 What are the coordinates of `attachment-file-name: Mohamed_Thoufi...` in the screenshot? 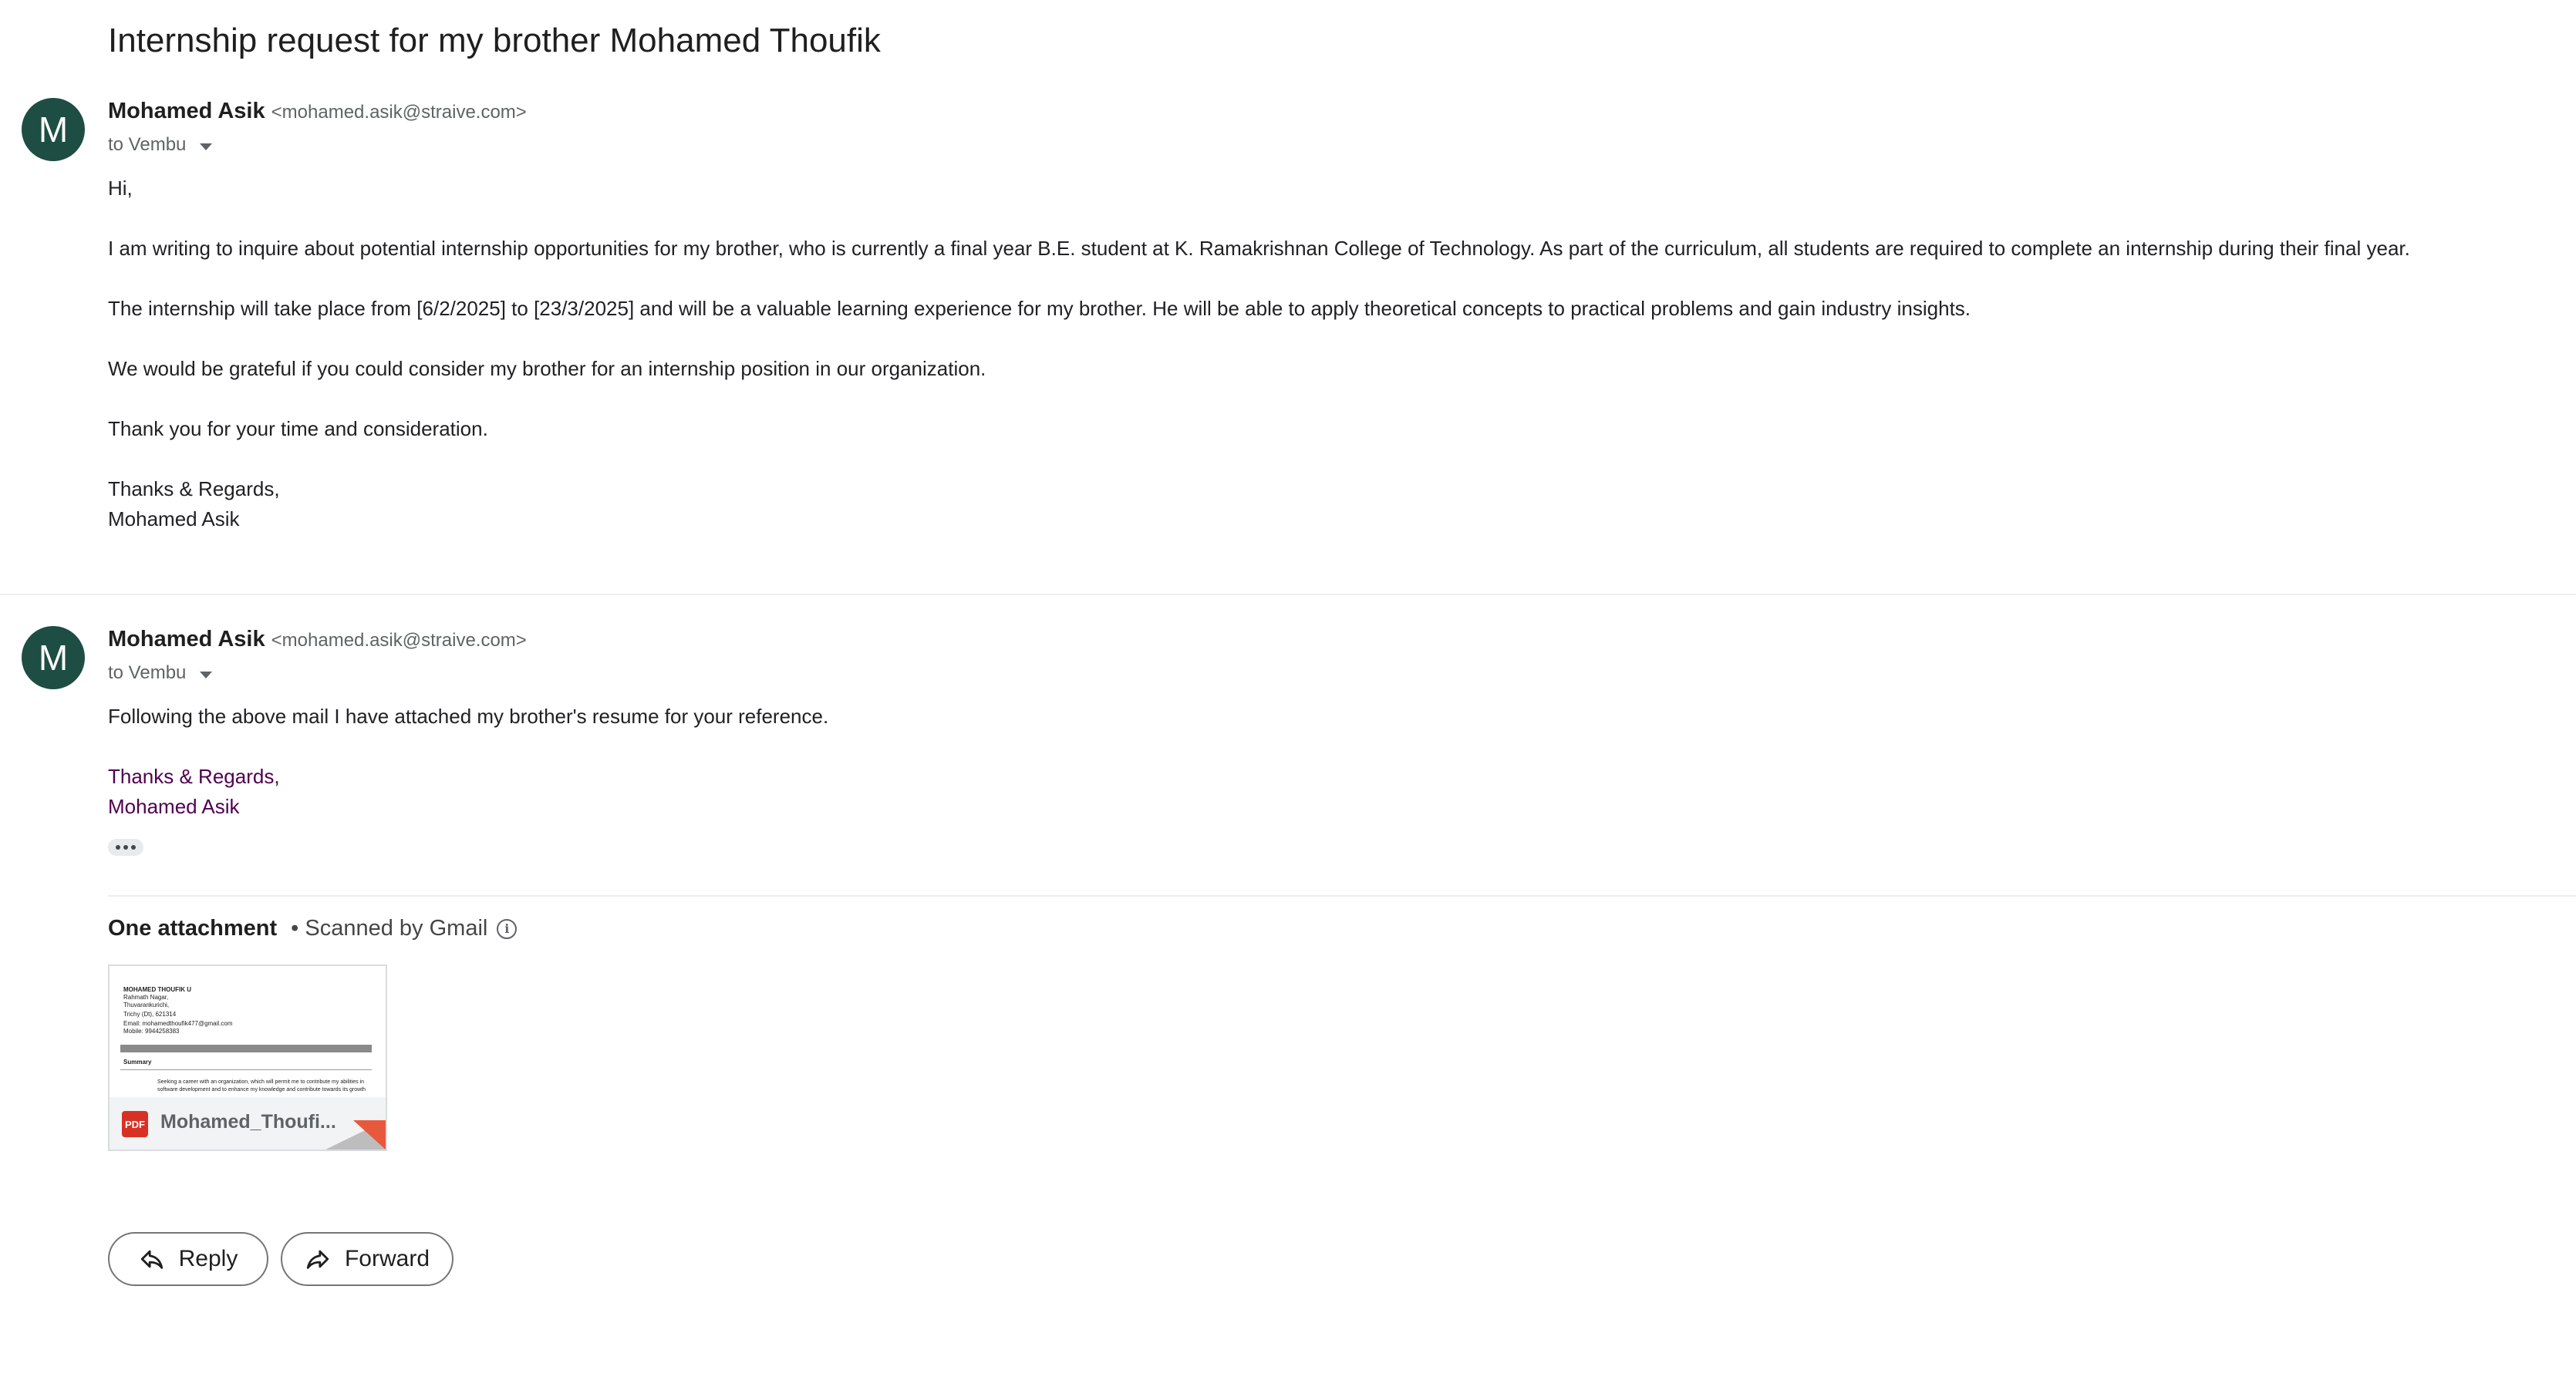 It's located at (248, 1122).